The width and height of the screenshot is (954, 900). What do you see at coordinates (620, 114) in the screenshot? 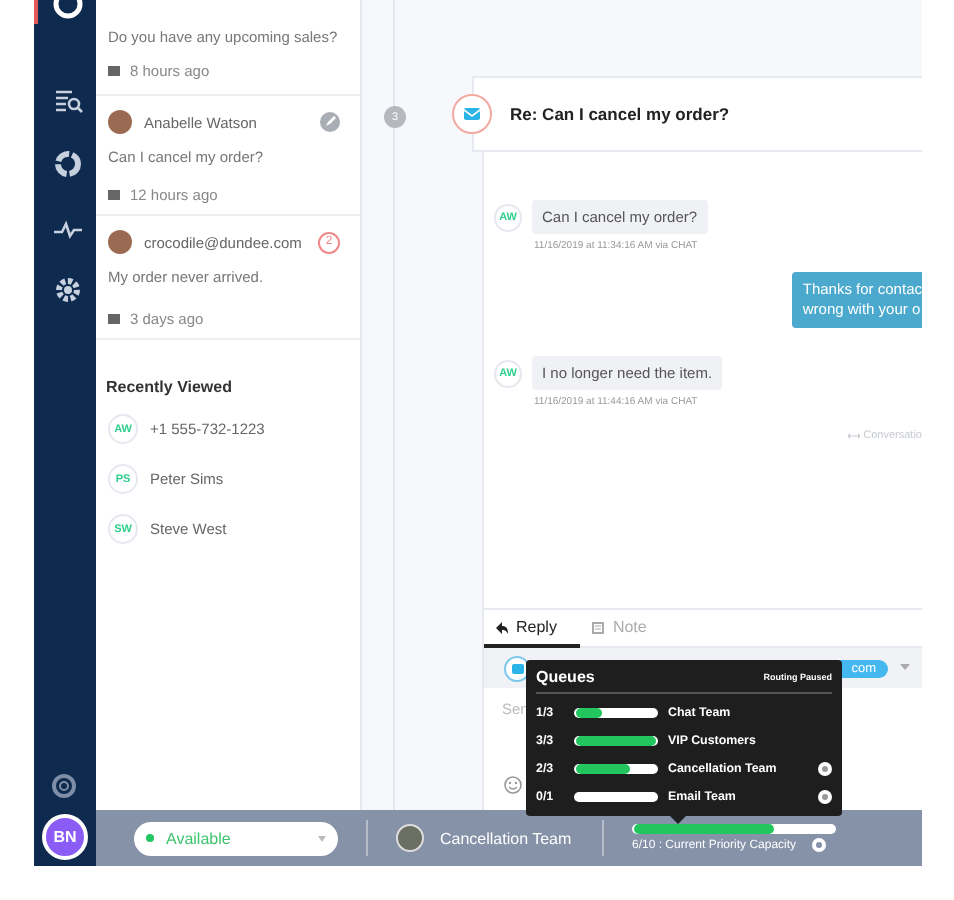
I see `conversation-subject: Re: Can I cancel my order?` at bounding box center [620, 114].